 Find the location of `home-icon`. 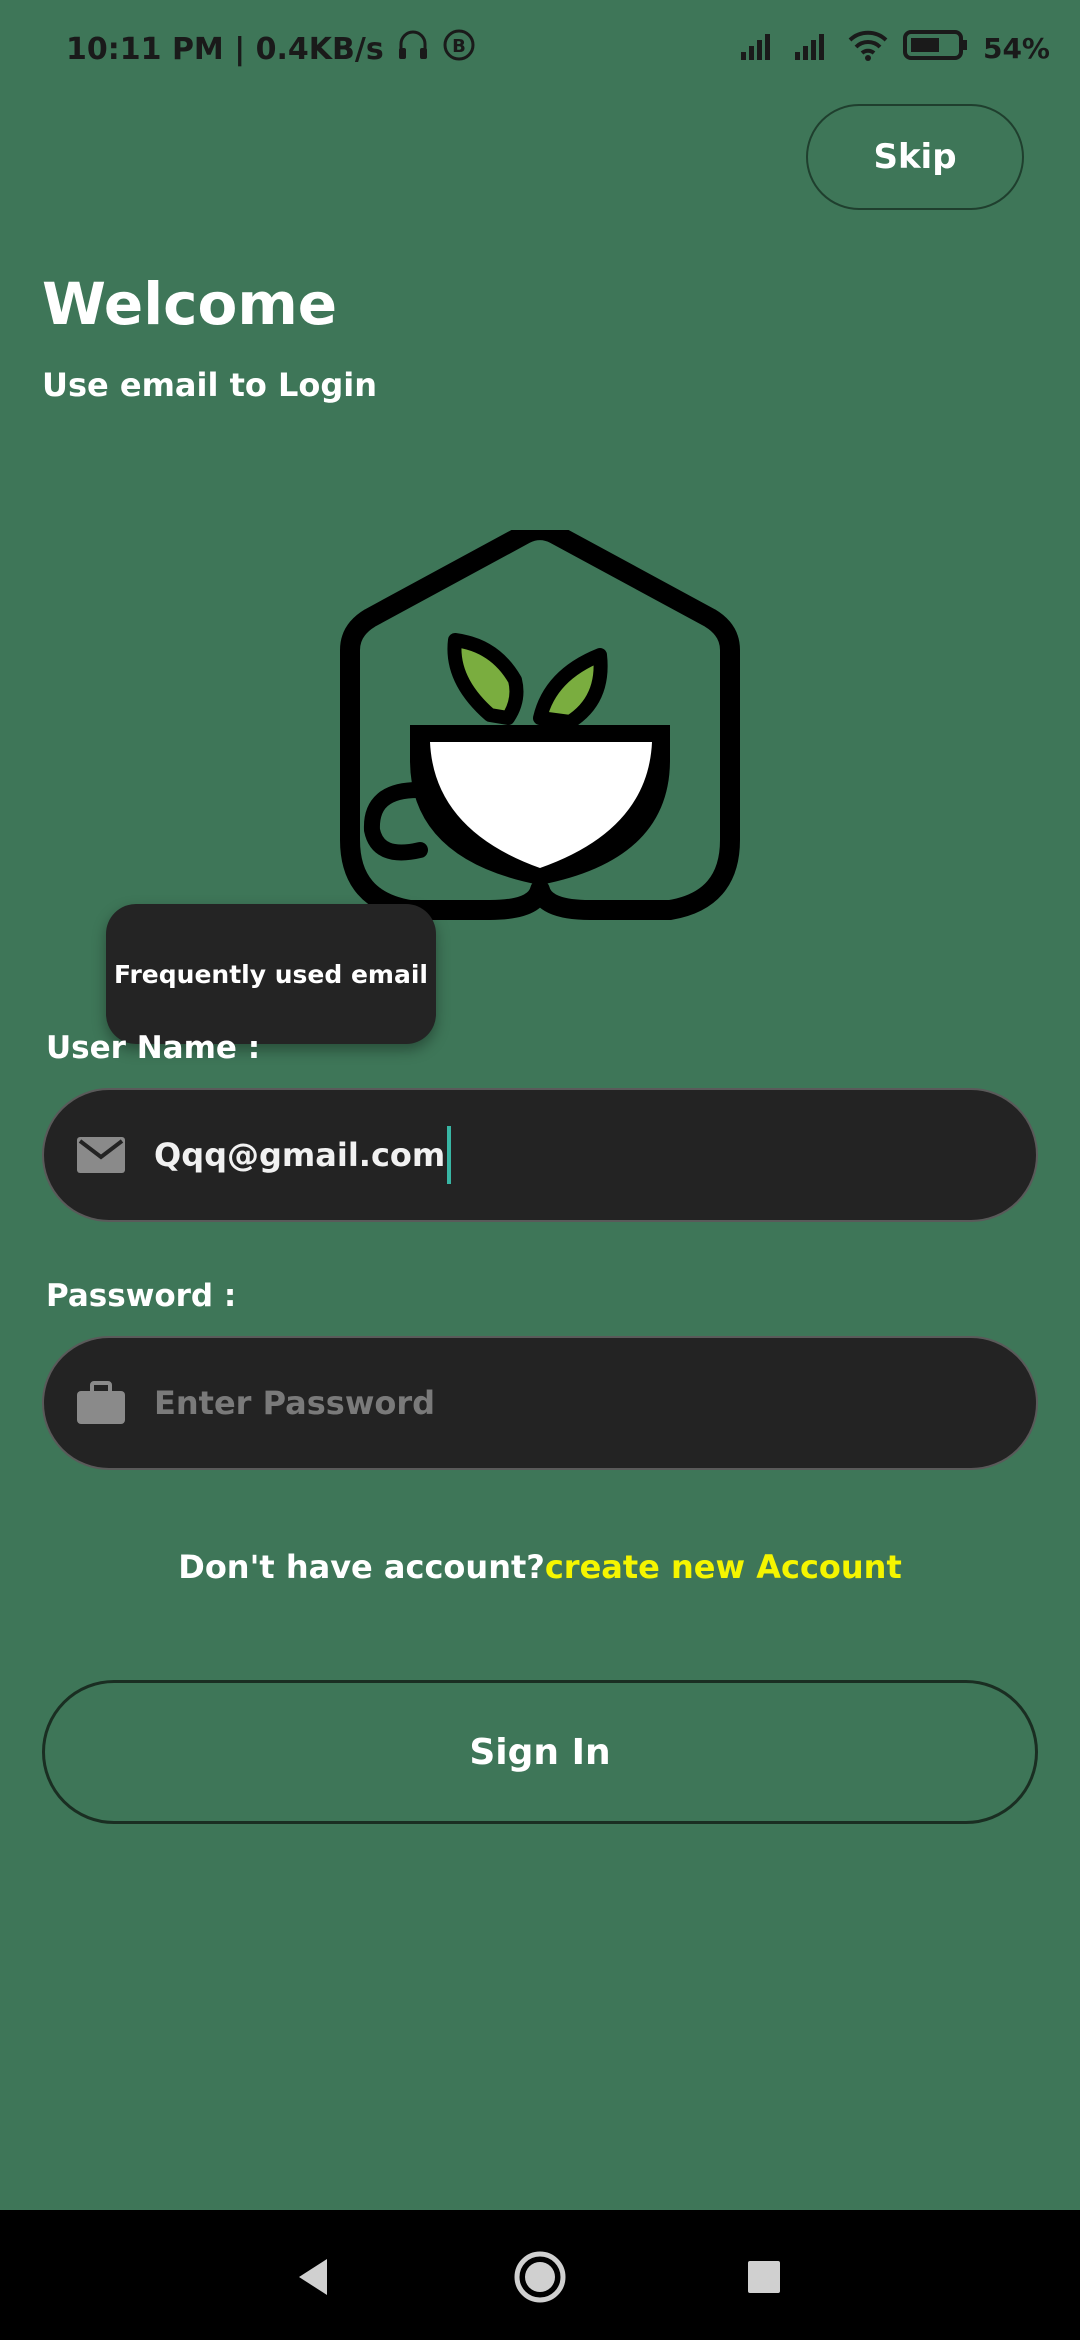

home-icon is located at coordinates (540, 2277).